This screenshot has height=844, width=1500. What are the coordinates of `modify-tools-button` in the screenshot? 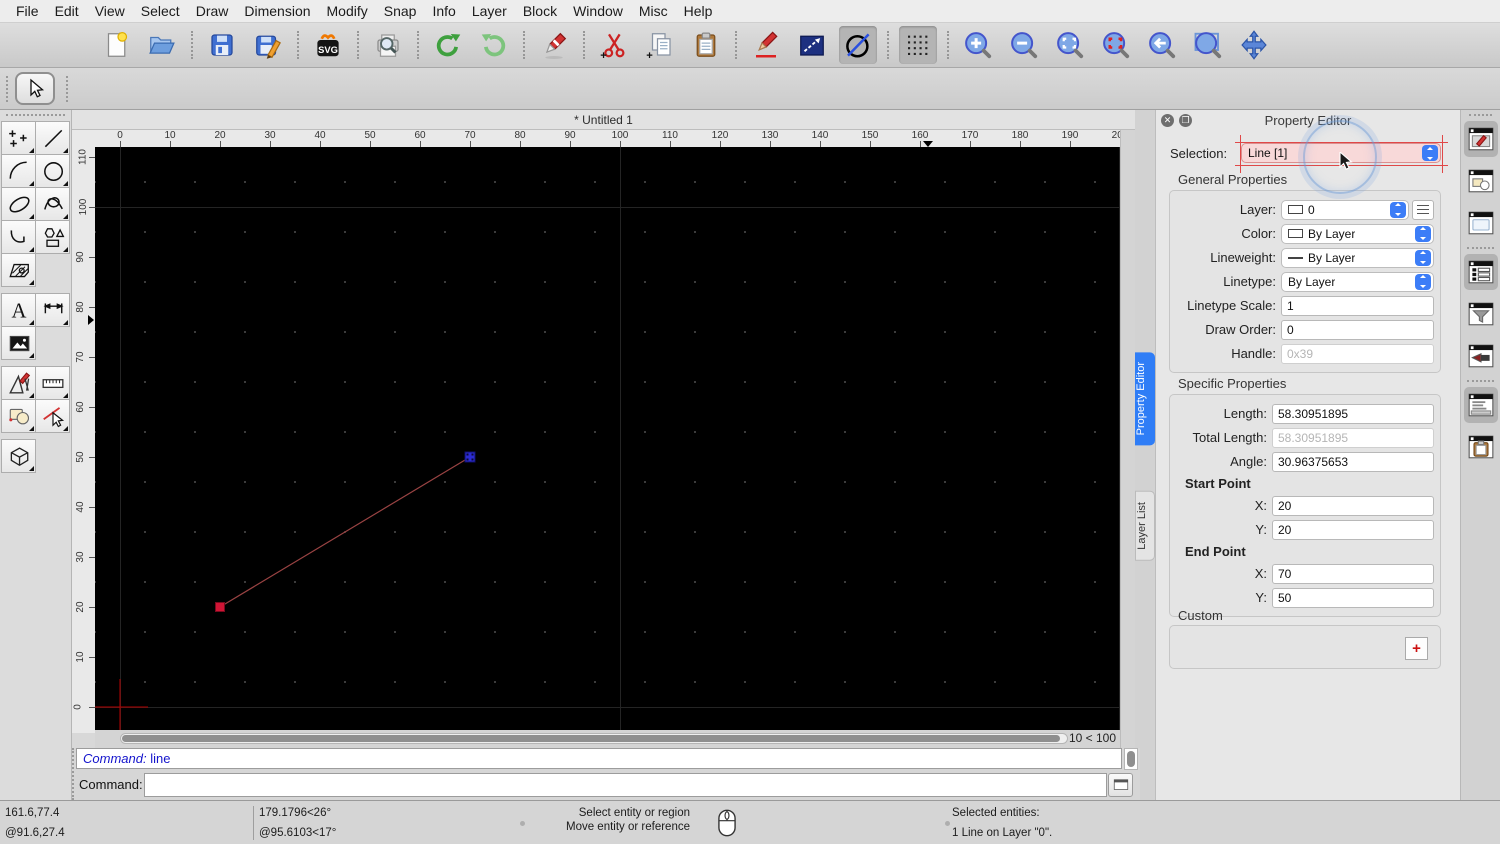 It's located at (18, 383).